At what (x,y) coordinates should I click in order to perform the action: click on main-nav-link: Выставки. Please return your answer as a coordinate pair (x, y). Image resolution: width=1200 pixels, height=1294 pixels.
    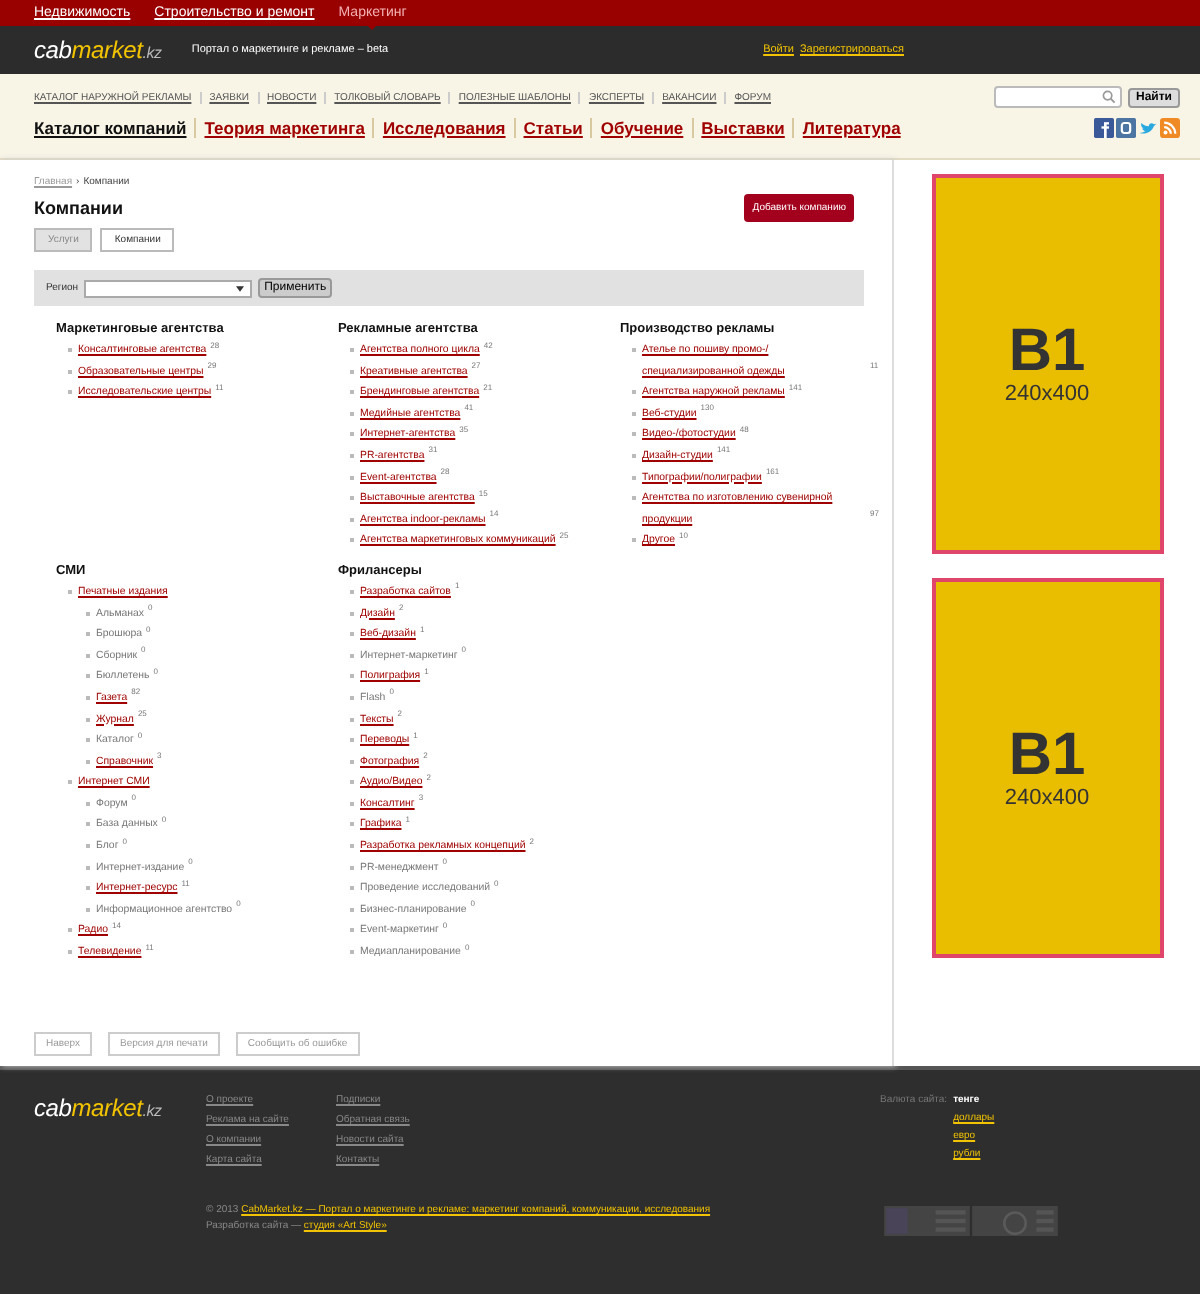
    Looking at the image, I should click on (742, 128).